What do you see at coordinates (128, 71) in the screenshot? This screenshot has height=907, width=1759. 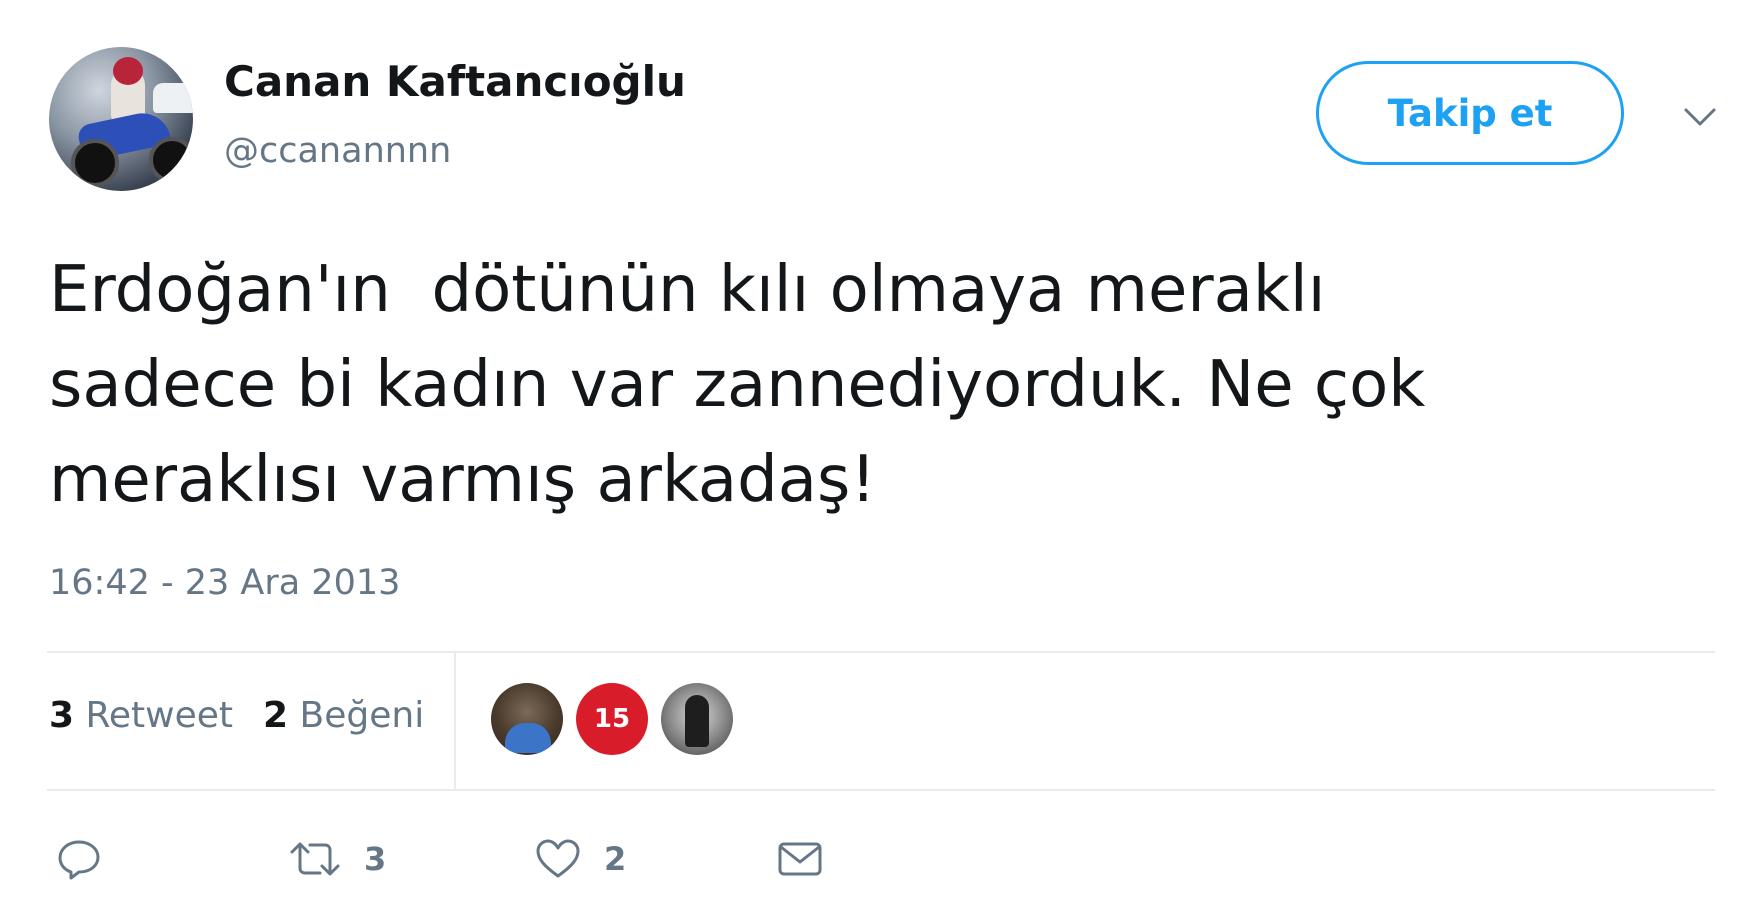 I see `avatar-helmet` at bounding box center [128, 71].